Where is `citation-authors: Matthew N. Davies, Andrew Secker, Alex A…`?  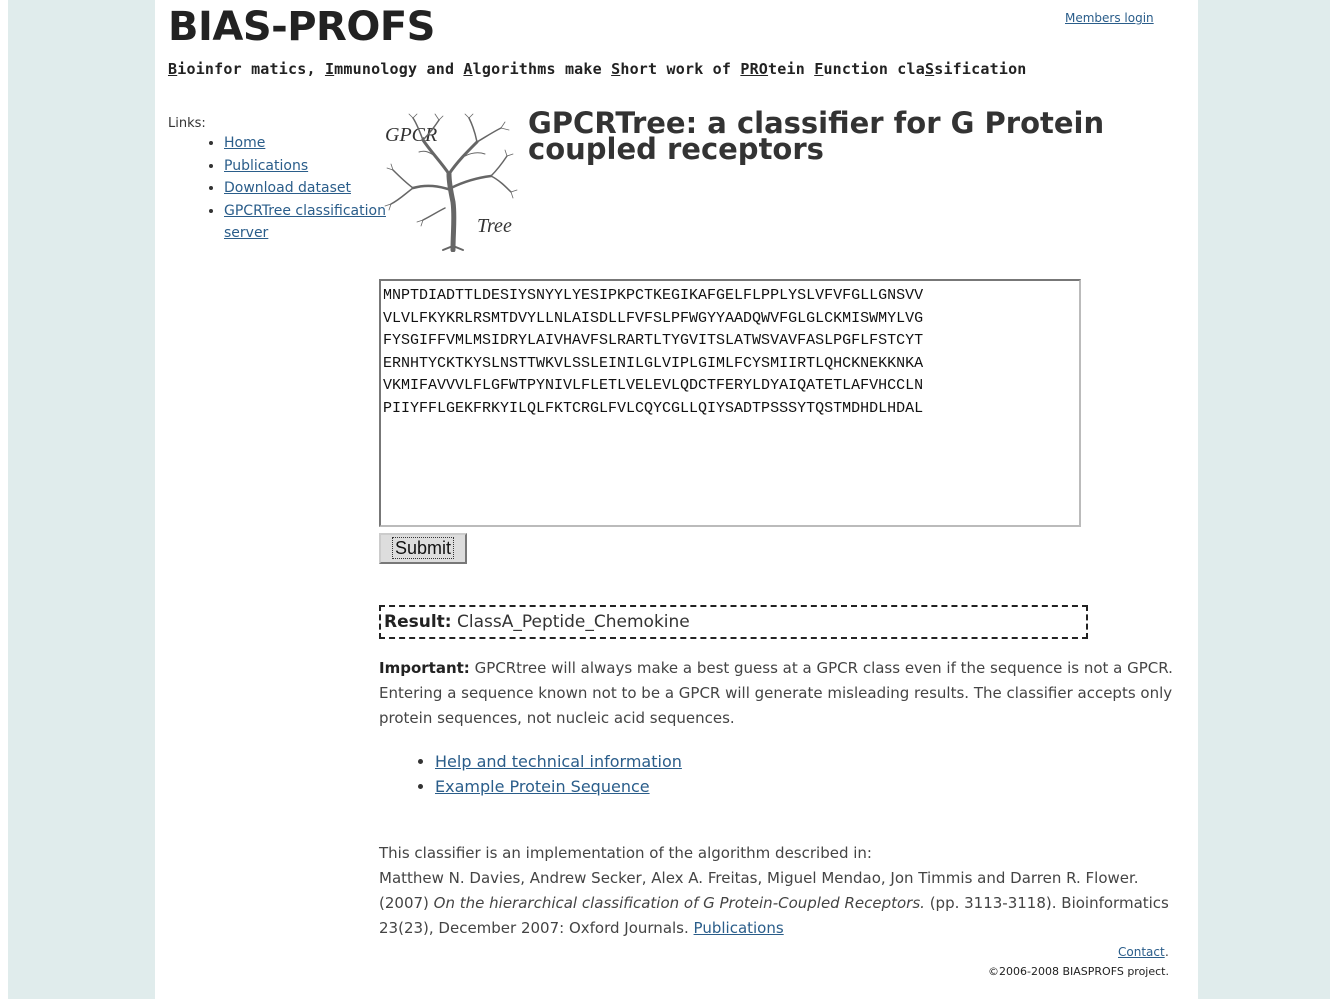
citation-authors: Matthew N. Davies, Andrew Secker, Alex A… is located at coordinates (759, 878).